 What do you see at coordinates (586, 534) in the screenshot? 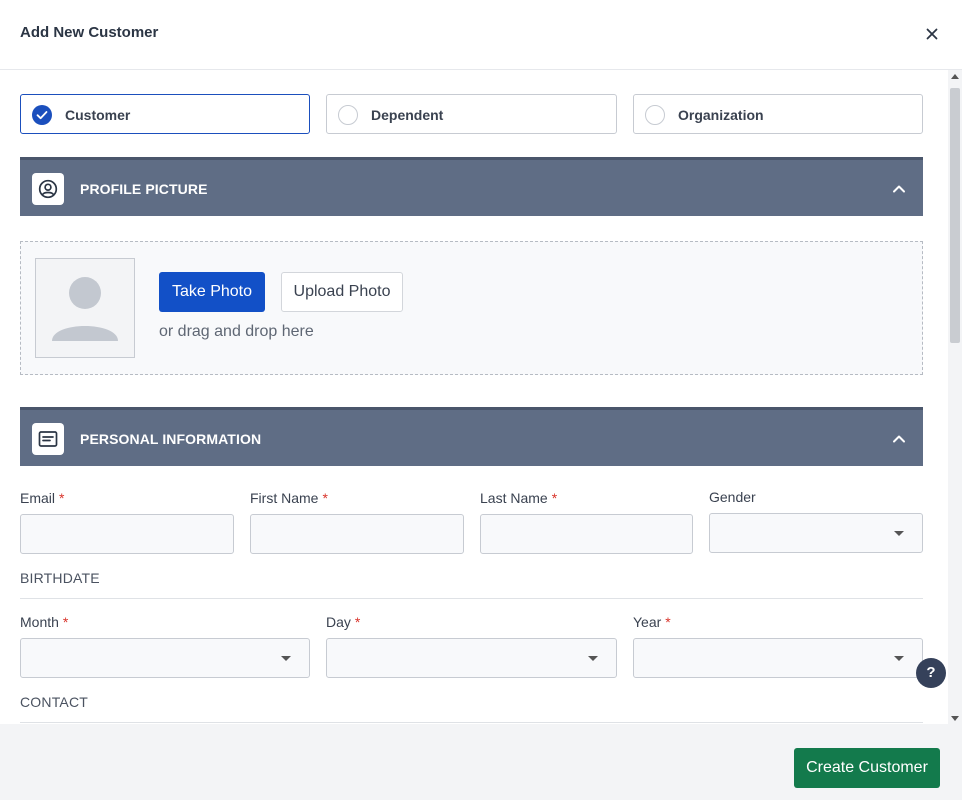
I see `last-name-field` at bounding box center [586, 534].